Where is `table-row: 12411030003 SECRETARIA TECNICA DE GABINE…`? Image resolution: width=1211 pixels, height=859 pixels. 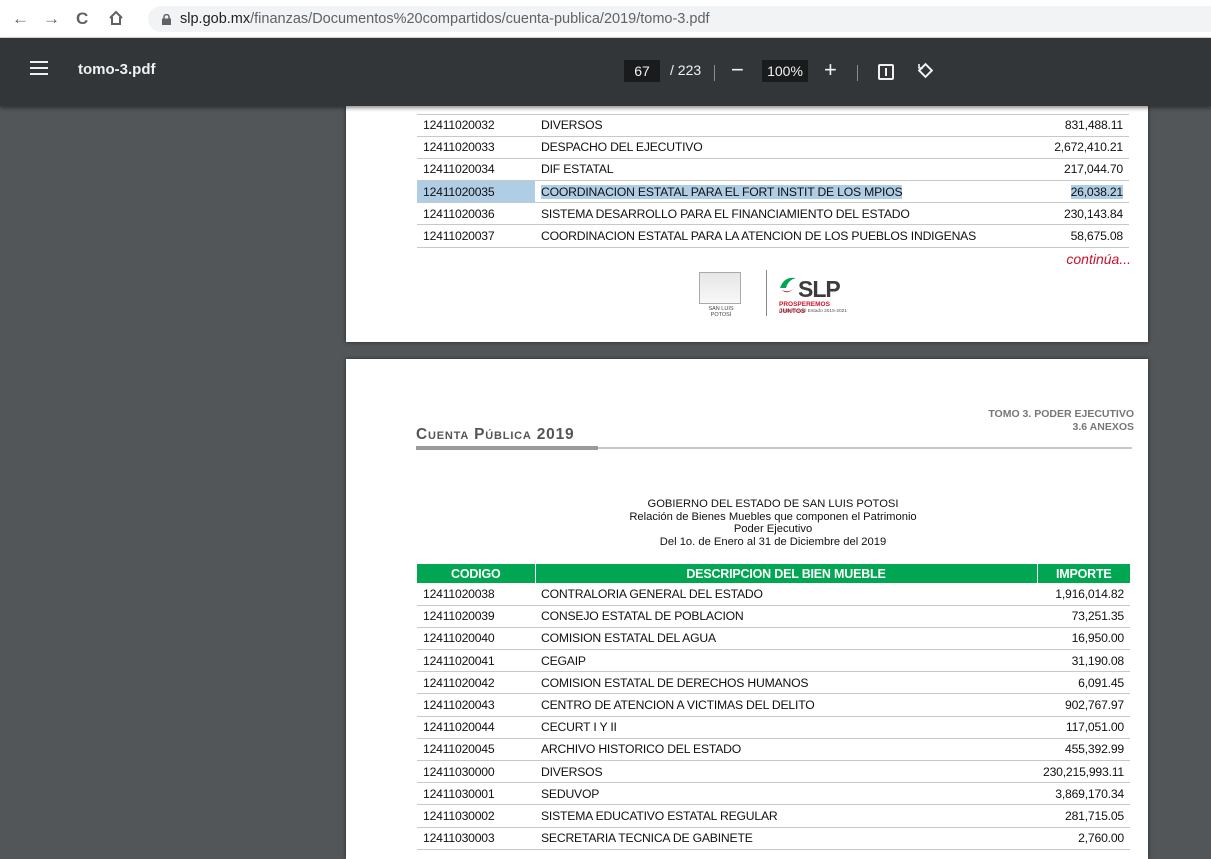
table-row: 12411030003 SECRETARIA TECNICA DE GABINE… is located at coordinates (774, 838).